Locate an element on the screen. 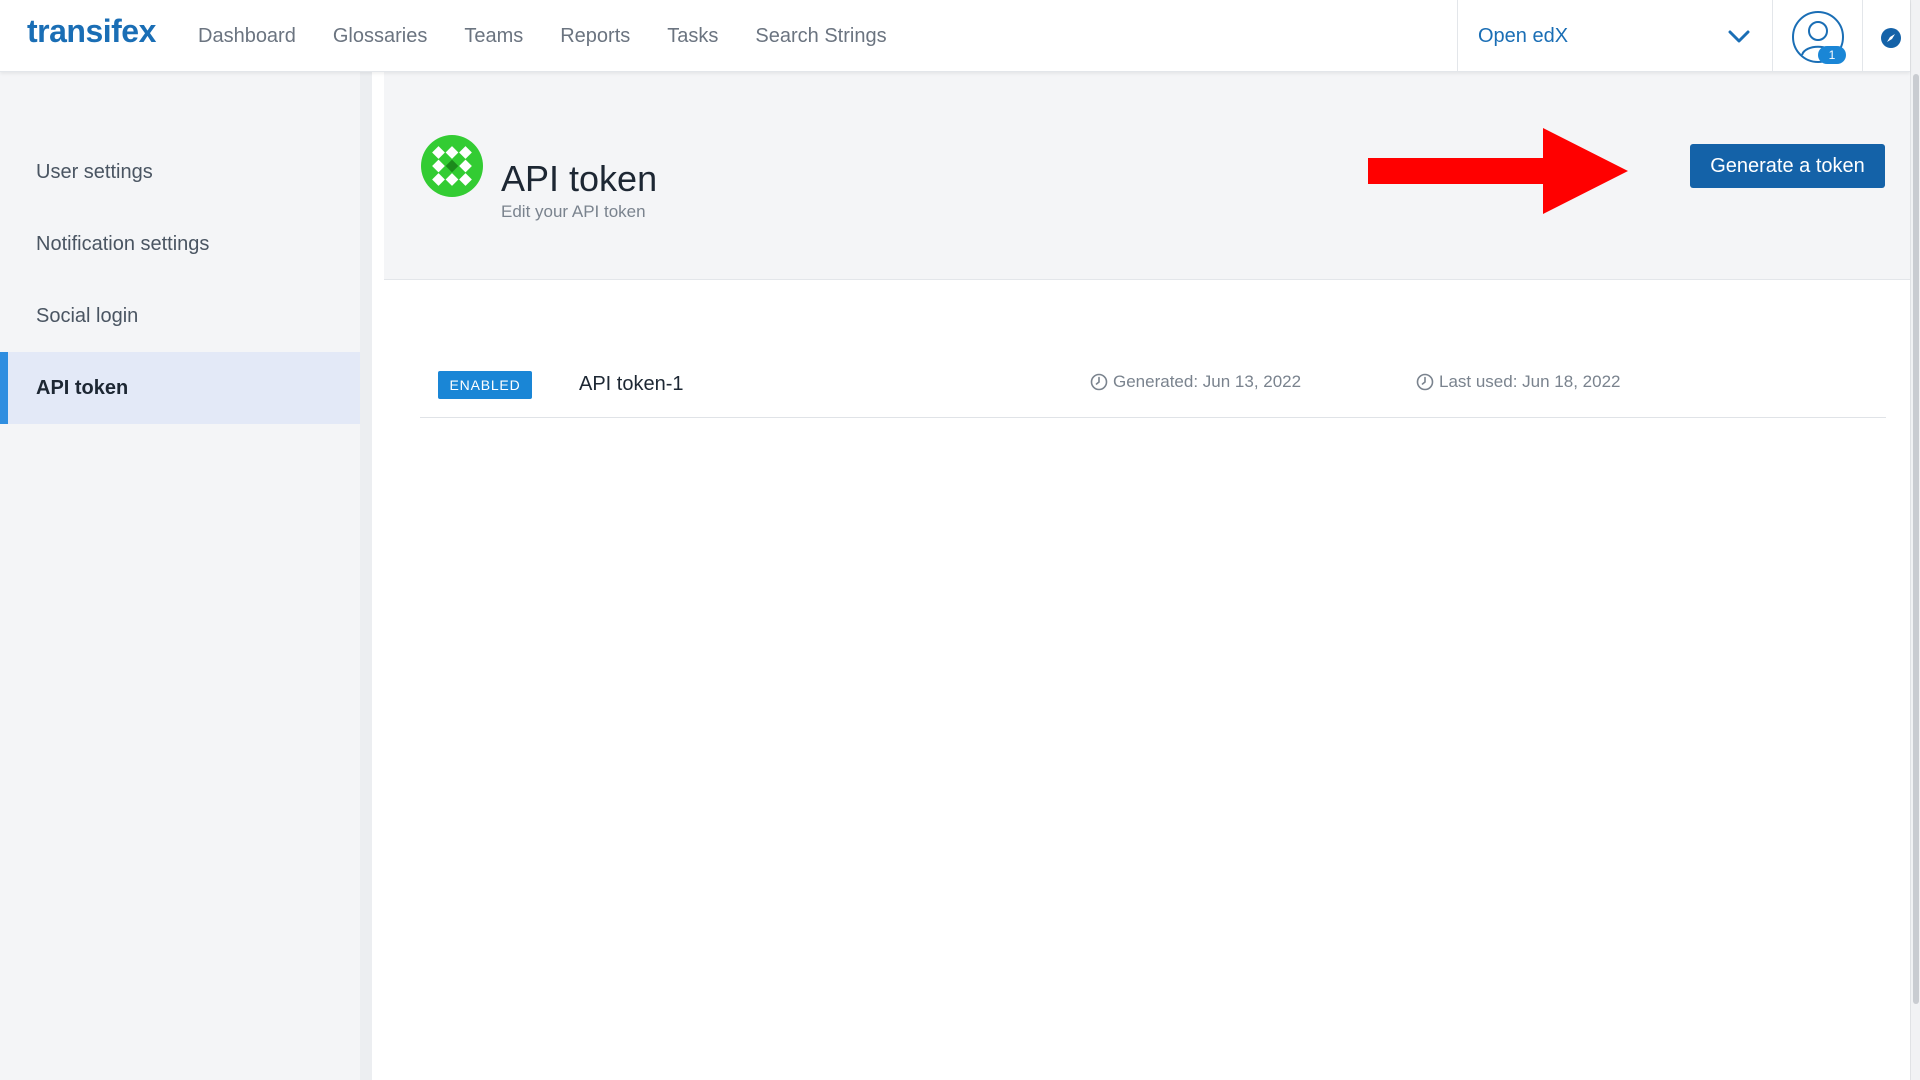 Image resolution: width=1920 pixels, height=1080 pixels. transifex-logo: transifex is located at coordinates (91, 31).